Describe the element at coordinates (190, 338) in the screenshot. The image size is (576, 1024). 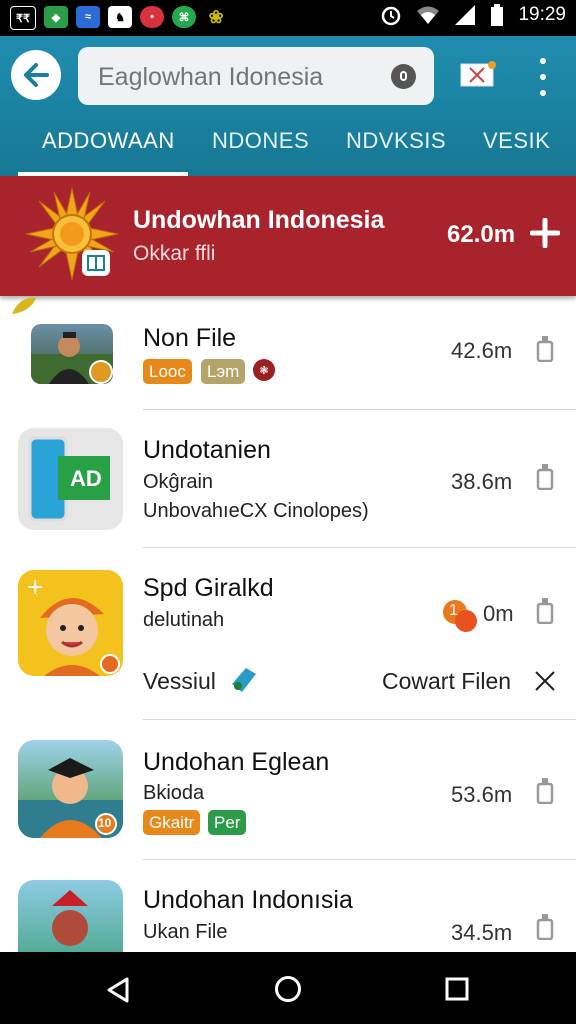
I see `item-title: Non File` at that location.